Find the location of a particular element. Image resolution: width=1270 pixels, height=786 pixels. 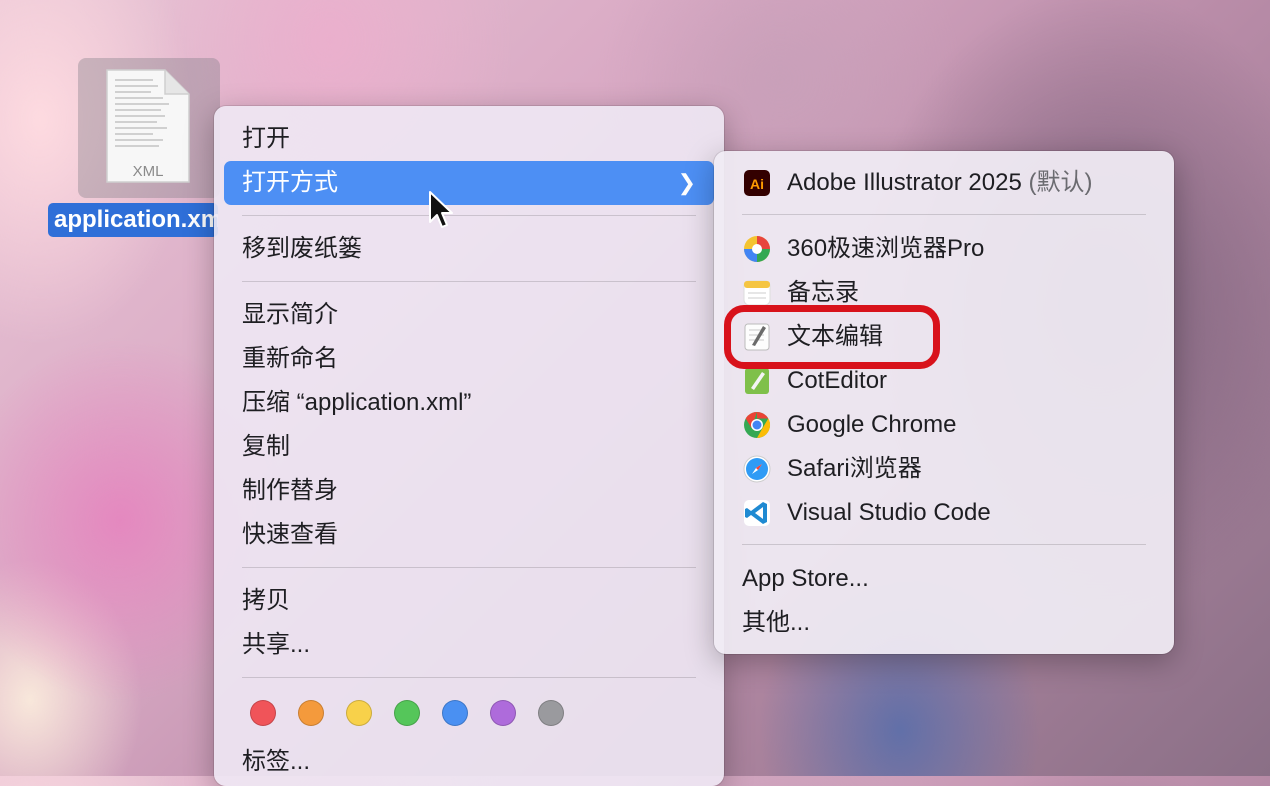

tag-orange is located at coordinates (311, 713).